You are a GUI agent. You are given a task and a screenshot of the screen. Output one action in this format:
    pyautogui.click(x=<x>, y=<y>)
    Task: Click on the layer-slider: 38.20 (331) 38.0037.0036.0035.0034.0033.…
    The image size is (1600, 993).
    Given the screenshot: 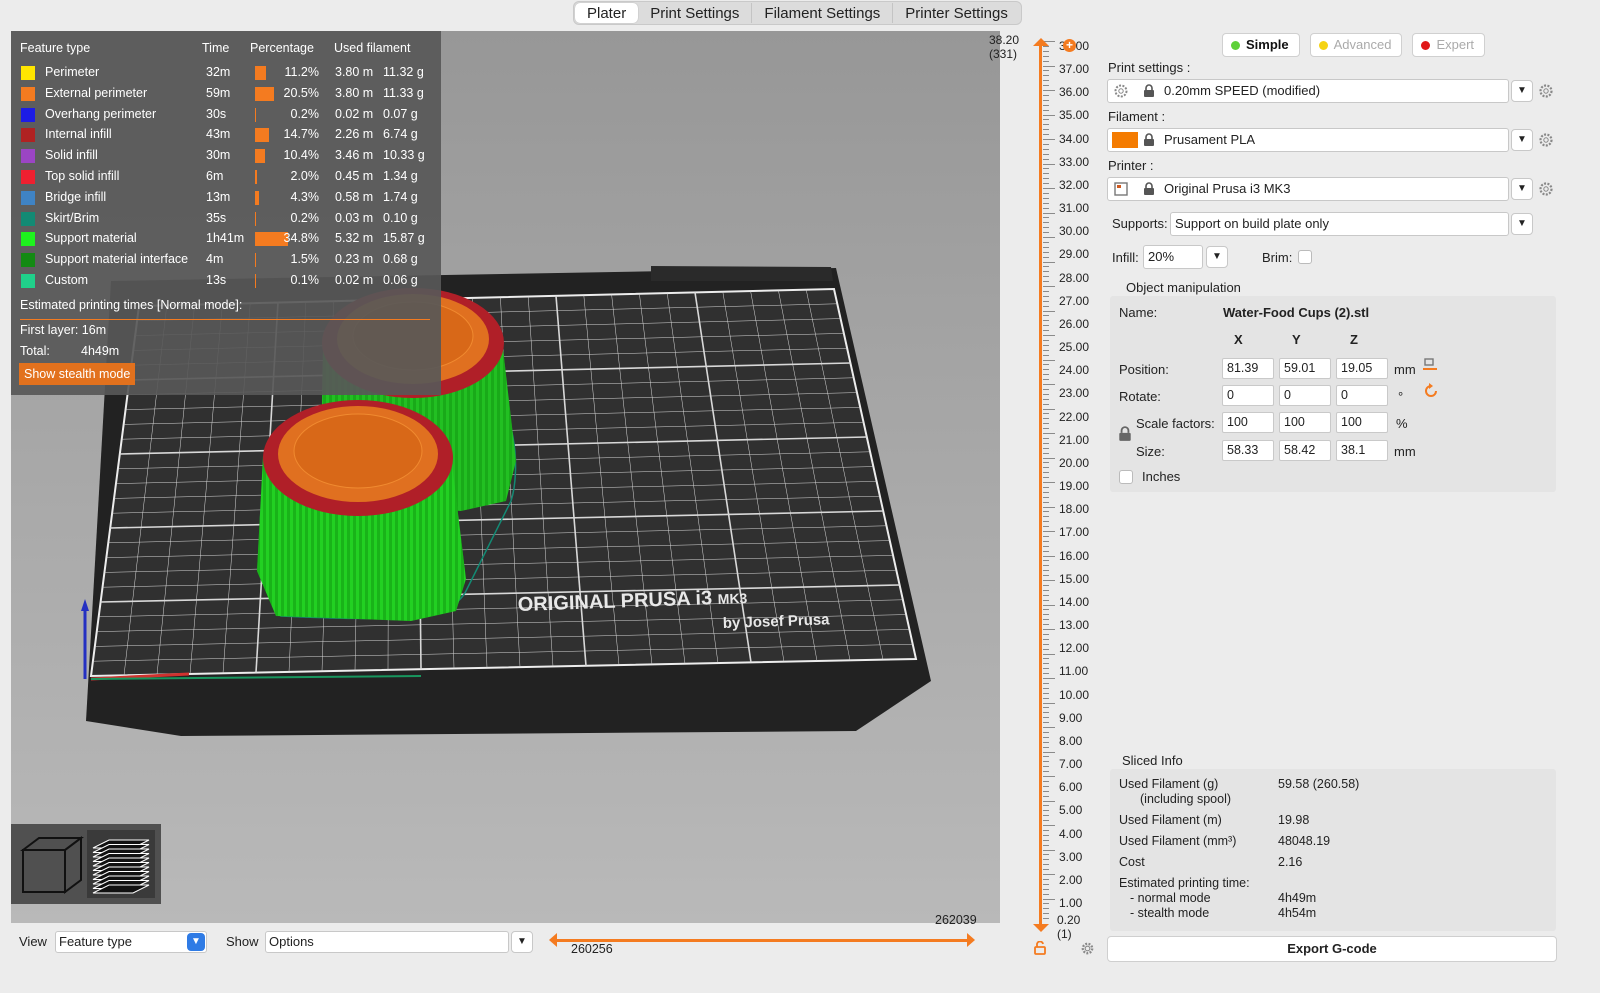 What is the action you would take?
    pyautogui.click(x=1039, y=496)
    